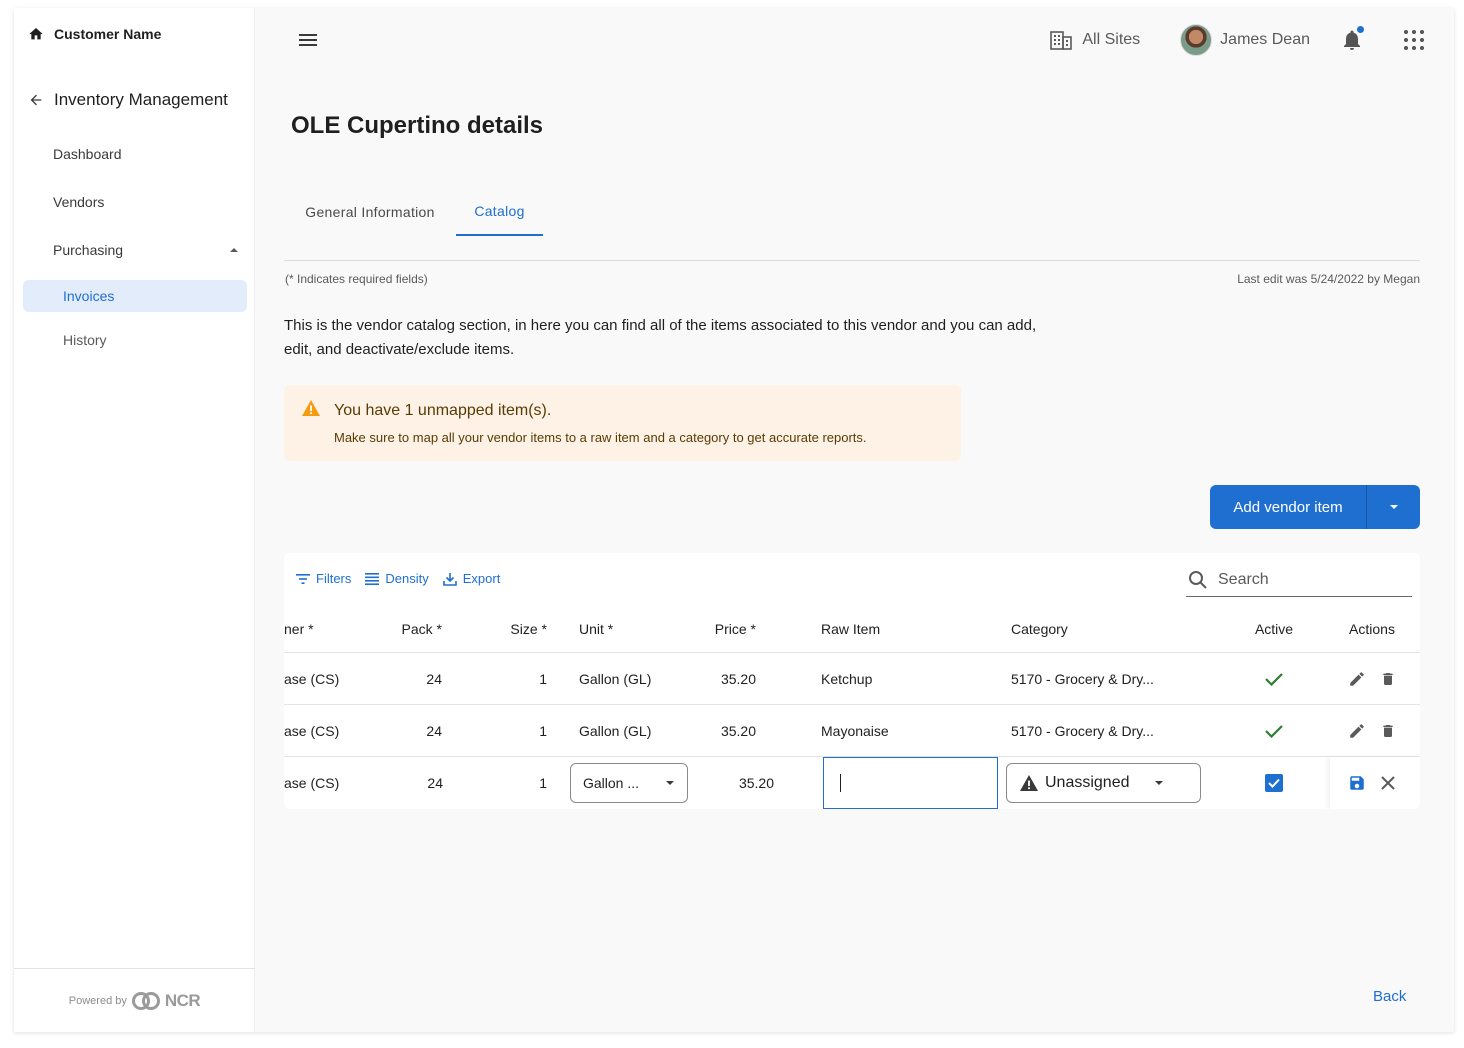 The image size is (1464, 1048). I want to click on menu-icon, so click(308, 40).